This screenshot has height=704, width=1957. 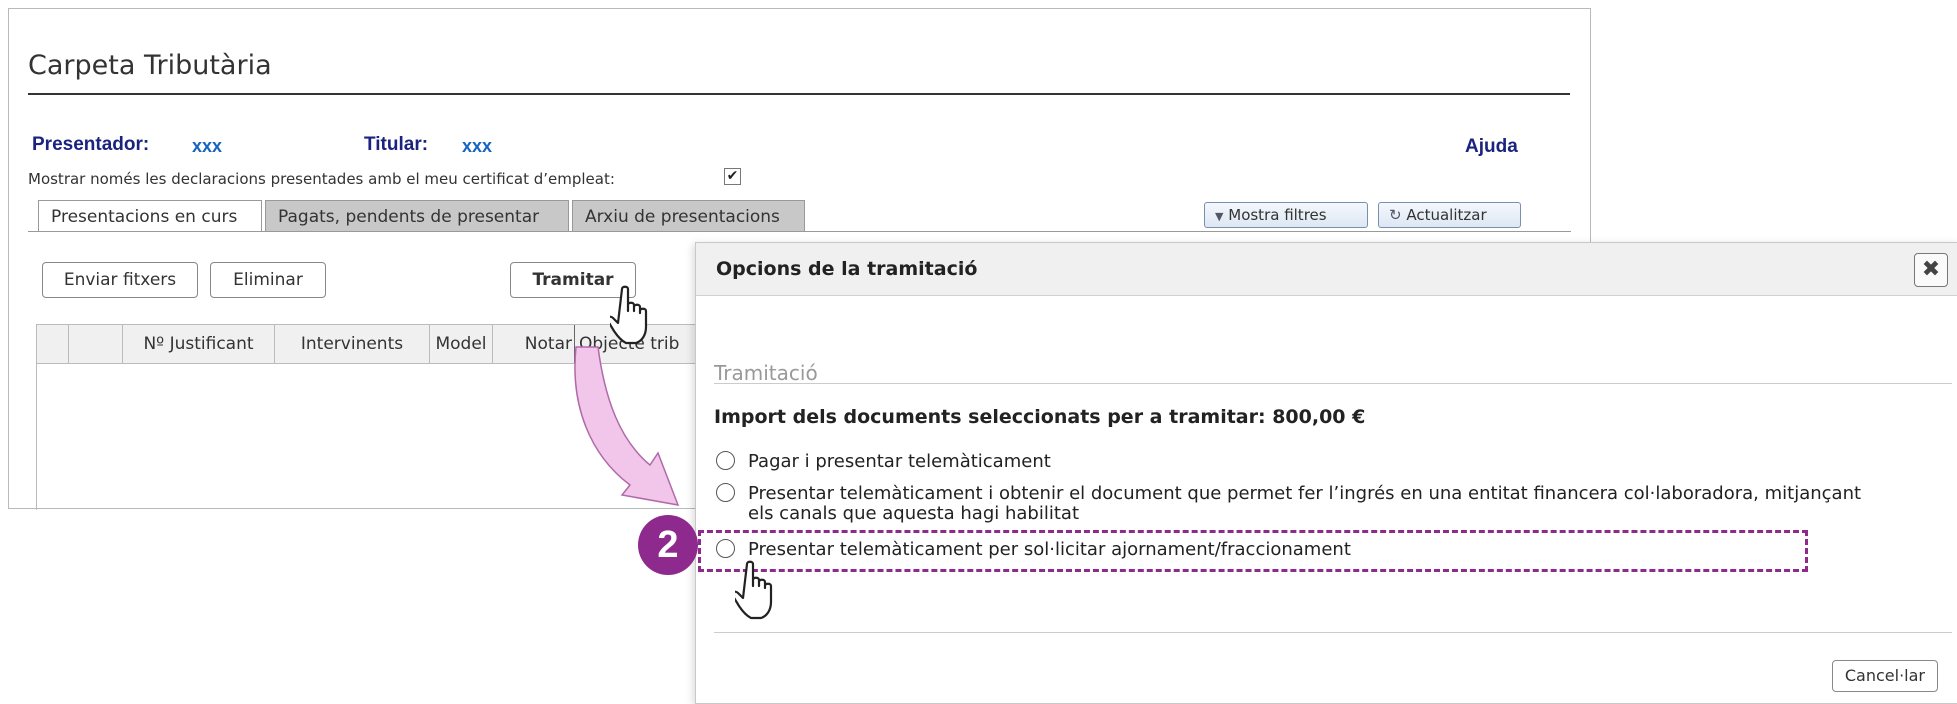 I want to click on dialog-title: Opcions de la tramitació, so click(x=847, y=269).